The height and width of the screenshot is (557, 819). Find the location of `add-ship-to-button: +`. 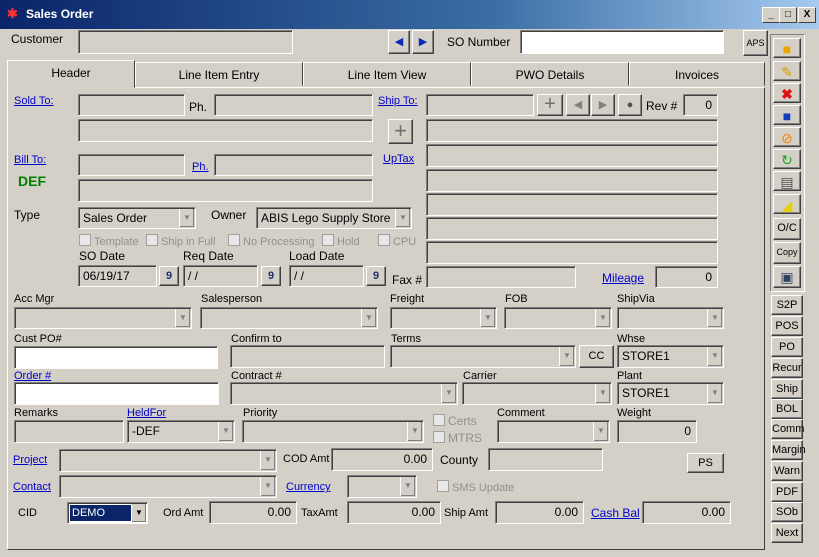

add-ship-to-button: + is located at coordinates (550, 105).